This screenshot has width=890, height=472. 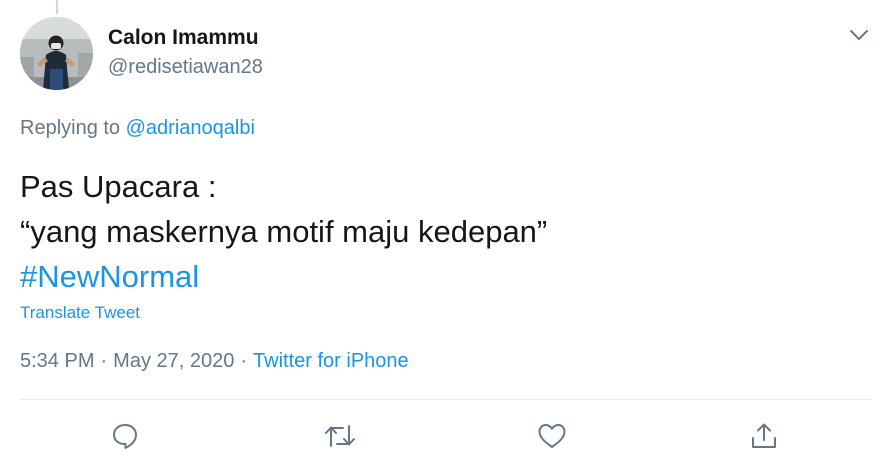 I want to click on reply-icon, so click(x=125, y=436).